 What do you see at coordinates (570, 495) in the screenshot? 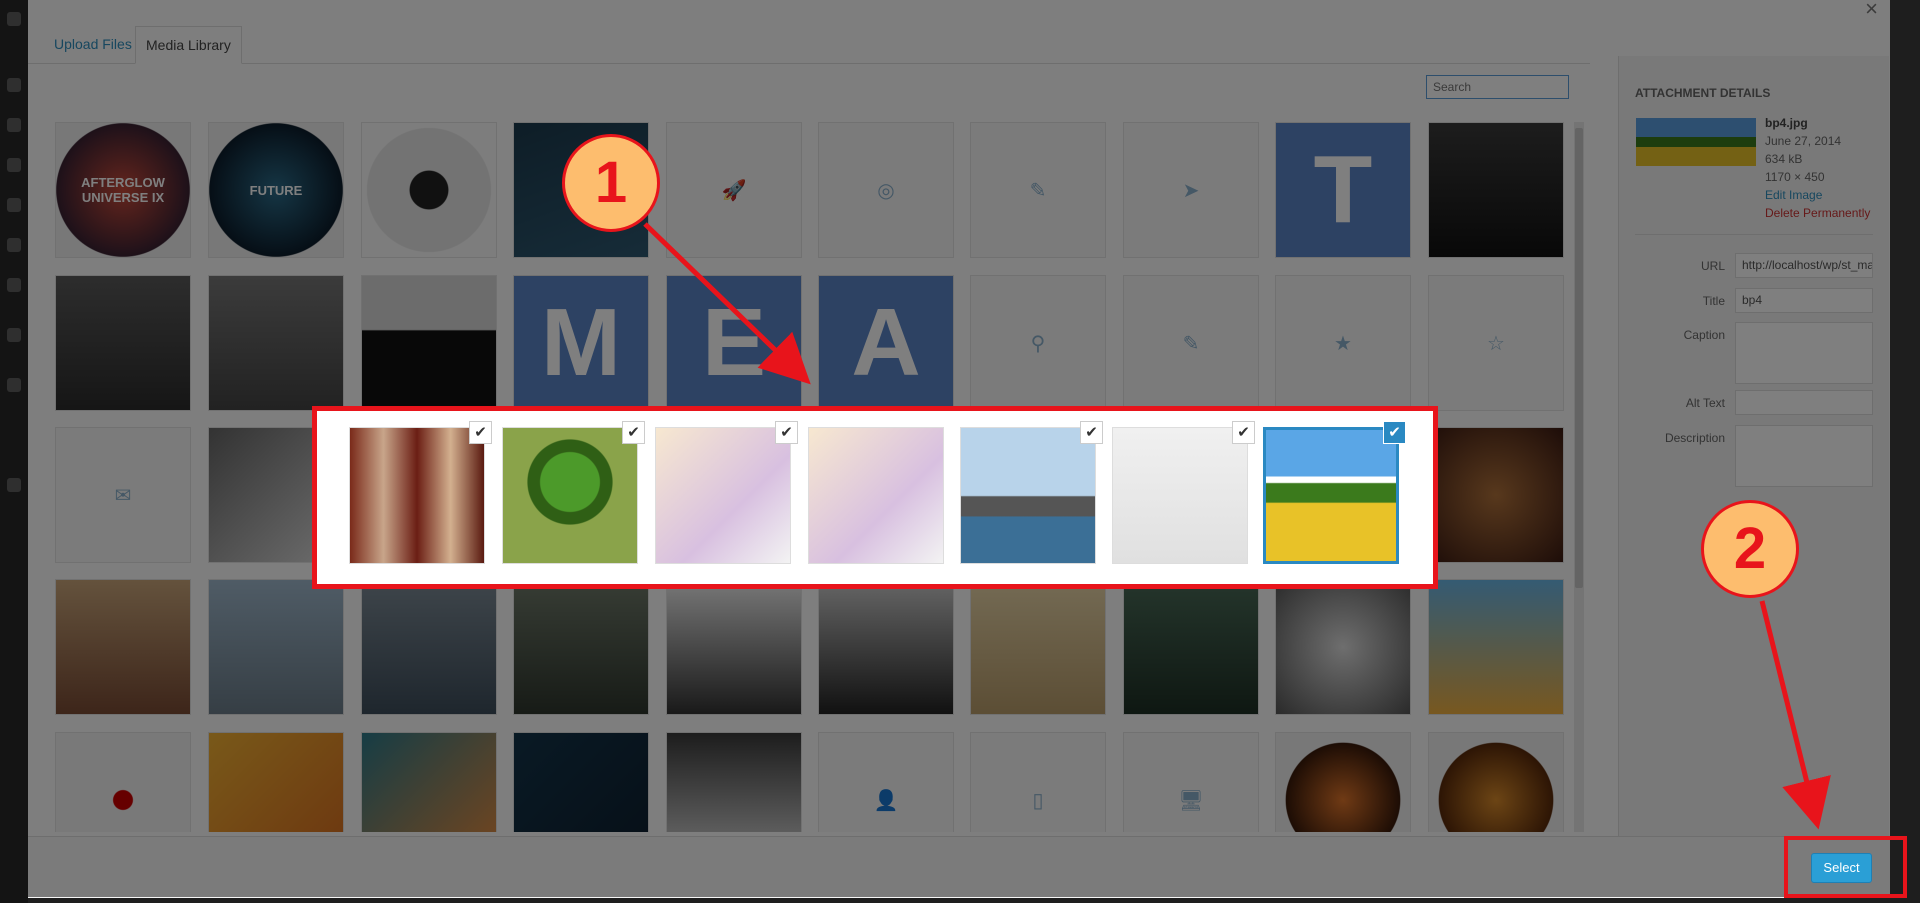
I see `selected-media-tile-tree-globe` at bounding box center [570, 495].